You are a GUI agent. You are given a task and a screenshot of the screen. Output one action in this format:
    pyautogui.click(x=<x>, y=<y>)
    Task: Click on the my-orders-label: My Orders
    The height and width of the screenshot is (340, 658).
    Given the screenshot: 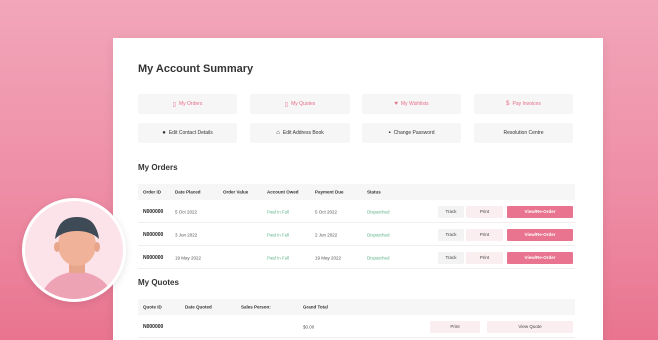 What is the action you would take?
    pyautogui.click(x=190, y=104)
    